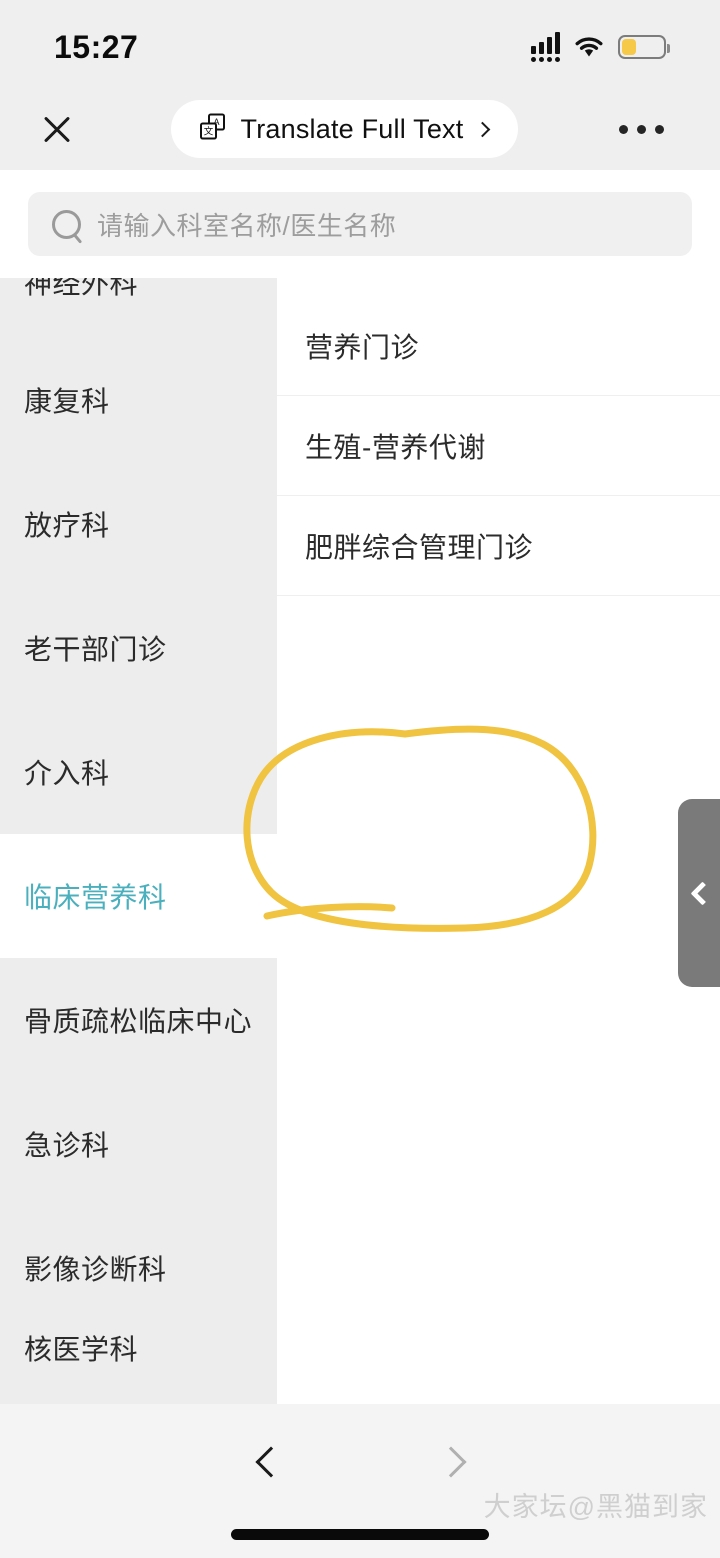 The image size is (720, 1558). Describe the element at coordinates (81, 288) in the screenshot. I see `sidebar-item-label: 神经外科` at that location.